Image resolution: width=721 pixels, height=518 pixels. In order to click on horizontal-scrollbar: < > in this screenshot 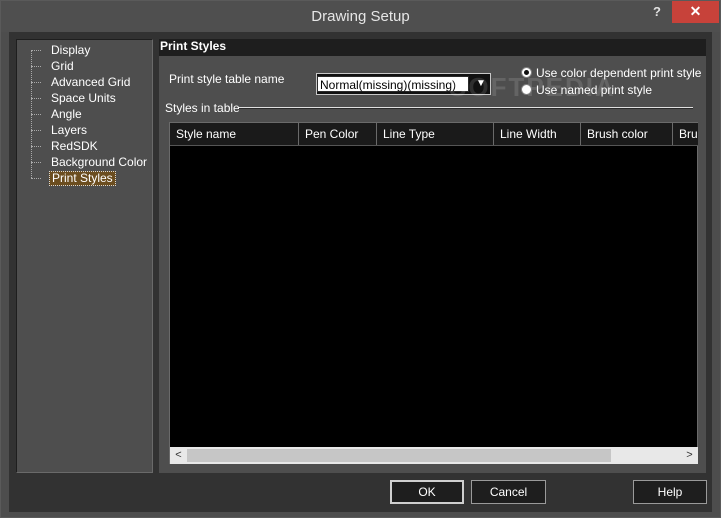, I will do `click(434, 455)`.